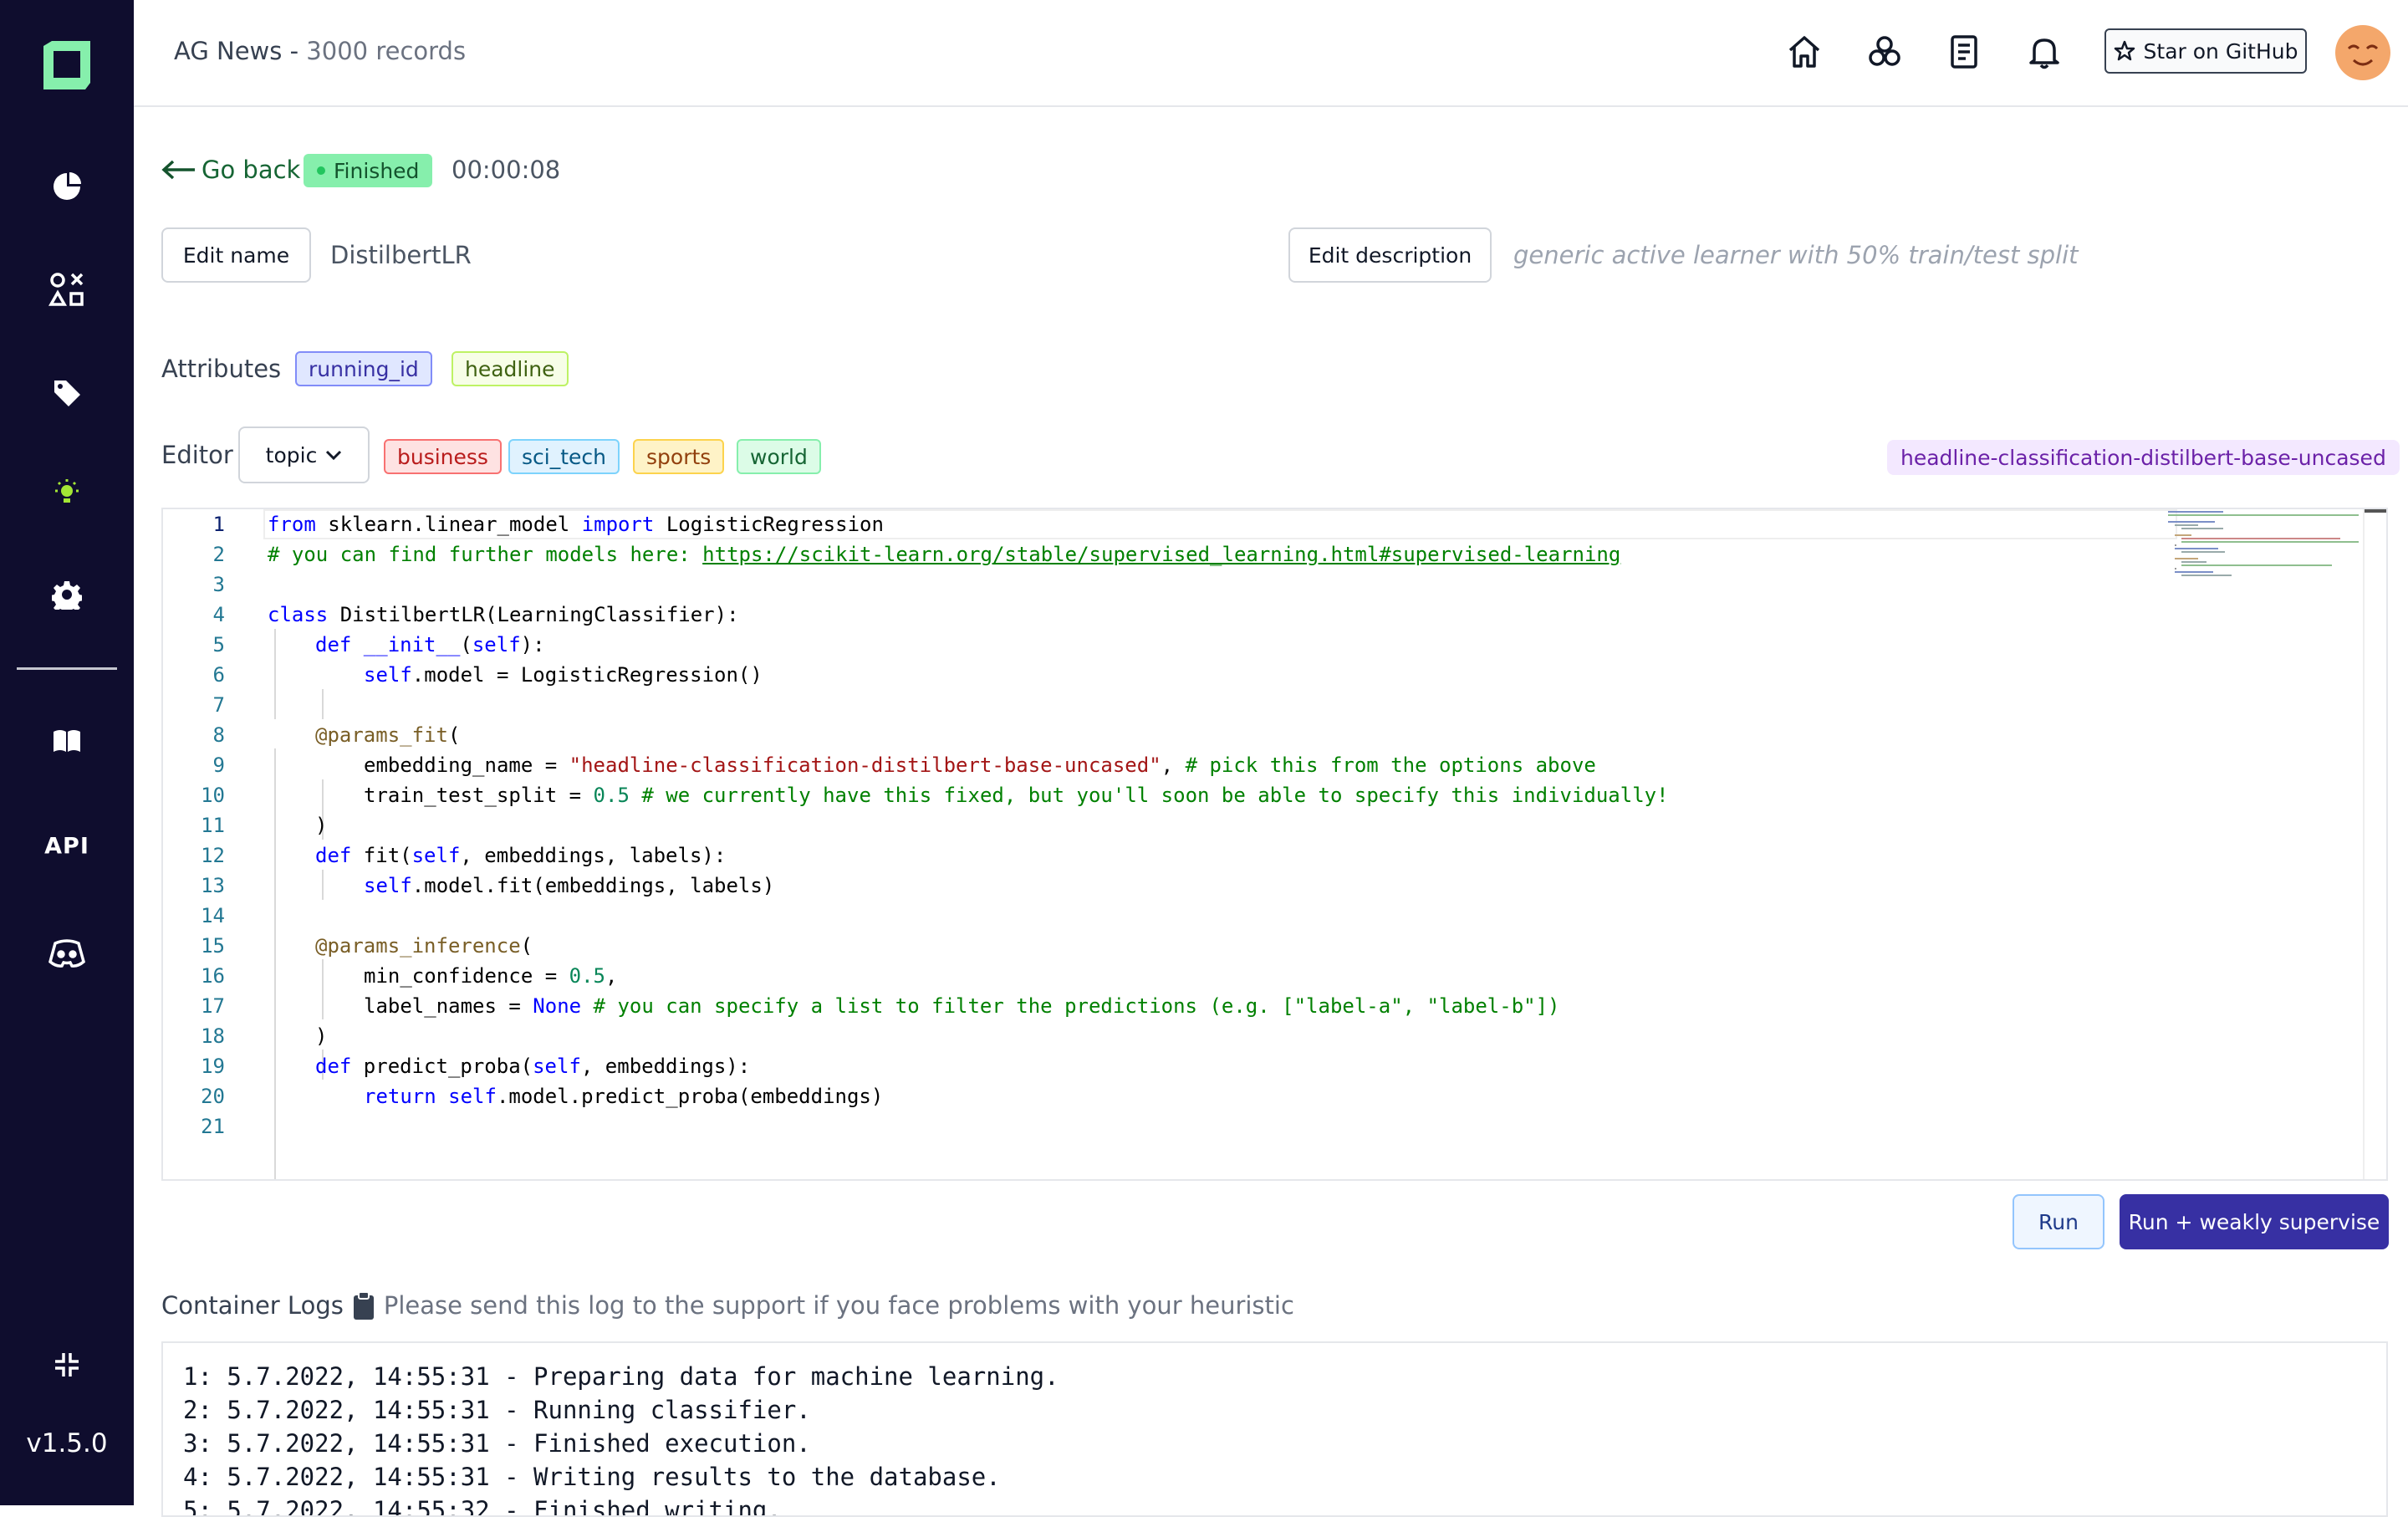 The width and height of the screenshot is (2408, 1517). What do you see at coordinates (779, 456) in the screenshot?
I see `label-chip-world: world` at bounding box center [779, 456].